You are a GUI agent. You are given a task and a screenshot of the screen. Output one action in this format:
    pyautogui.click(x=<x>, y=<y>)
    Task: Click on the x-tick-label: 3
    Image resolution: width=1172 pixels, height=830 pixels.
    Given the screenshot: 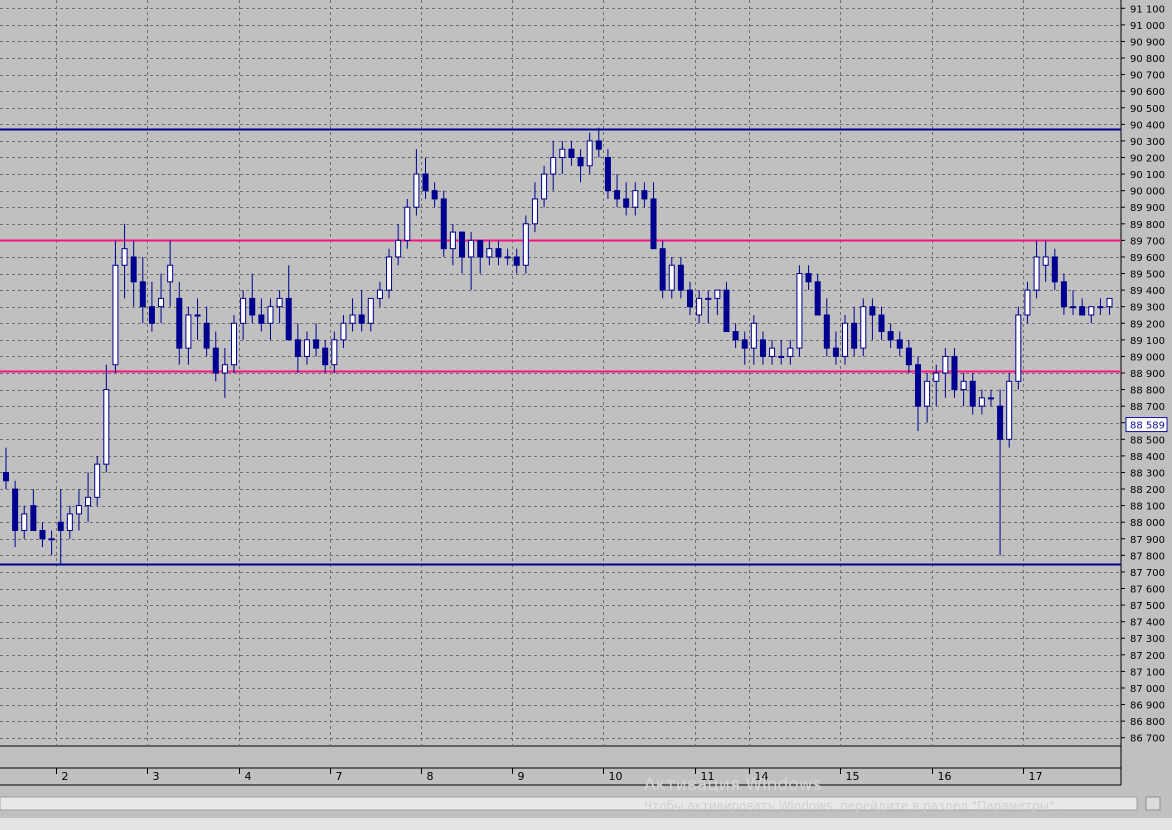 What is the action you would take?
    pyautogui.click(x=156, y=776)
    